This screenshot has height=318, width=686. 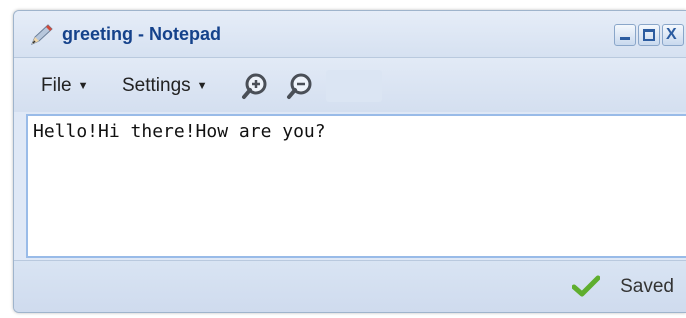 What do you see at coordinates (647, 286) in the screenshot?
I see `save-status: Saved` at bounding box center [647, 286].